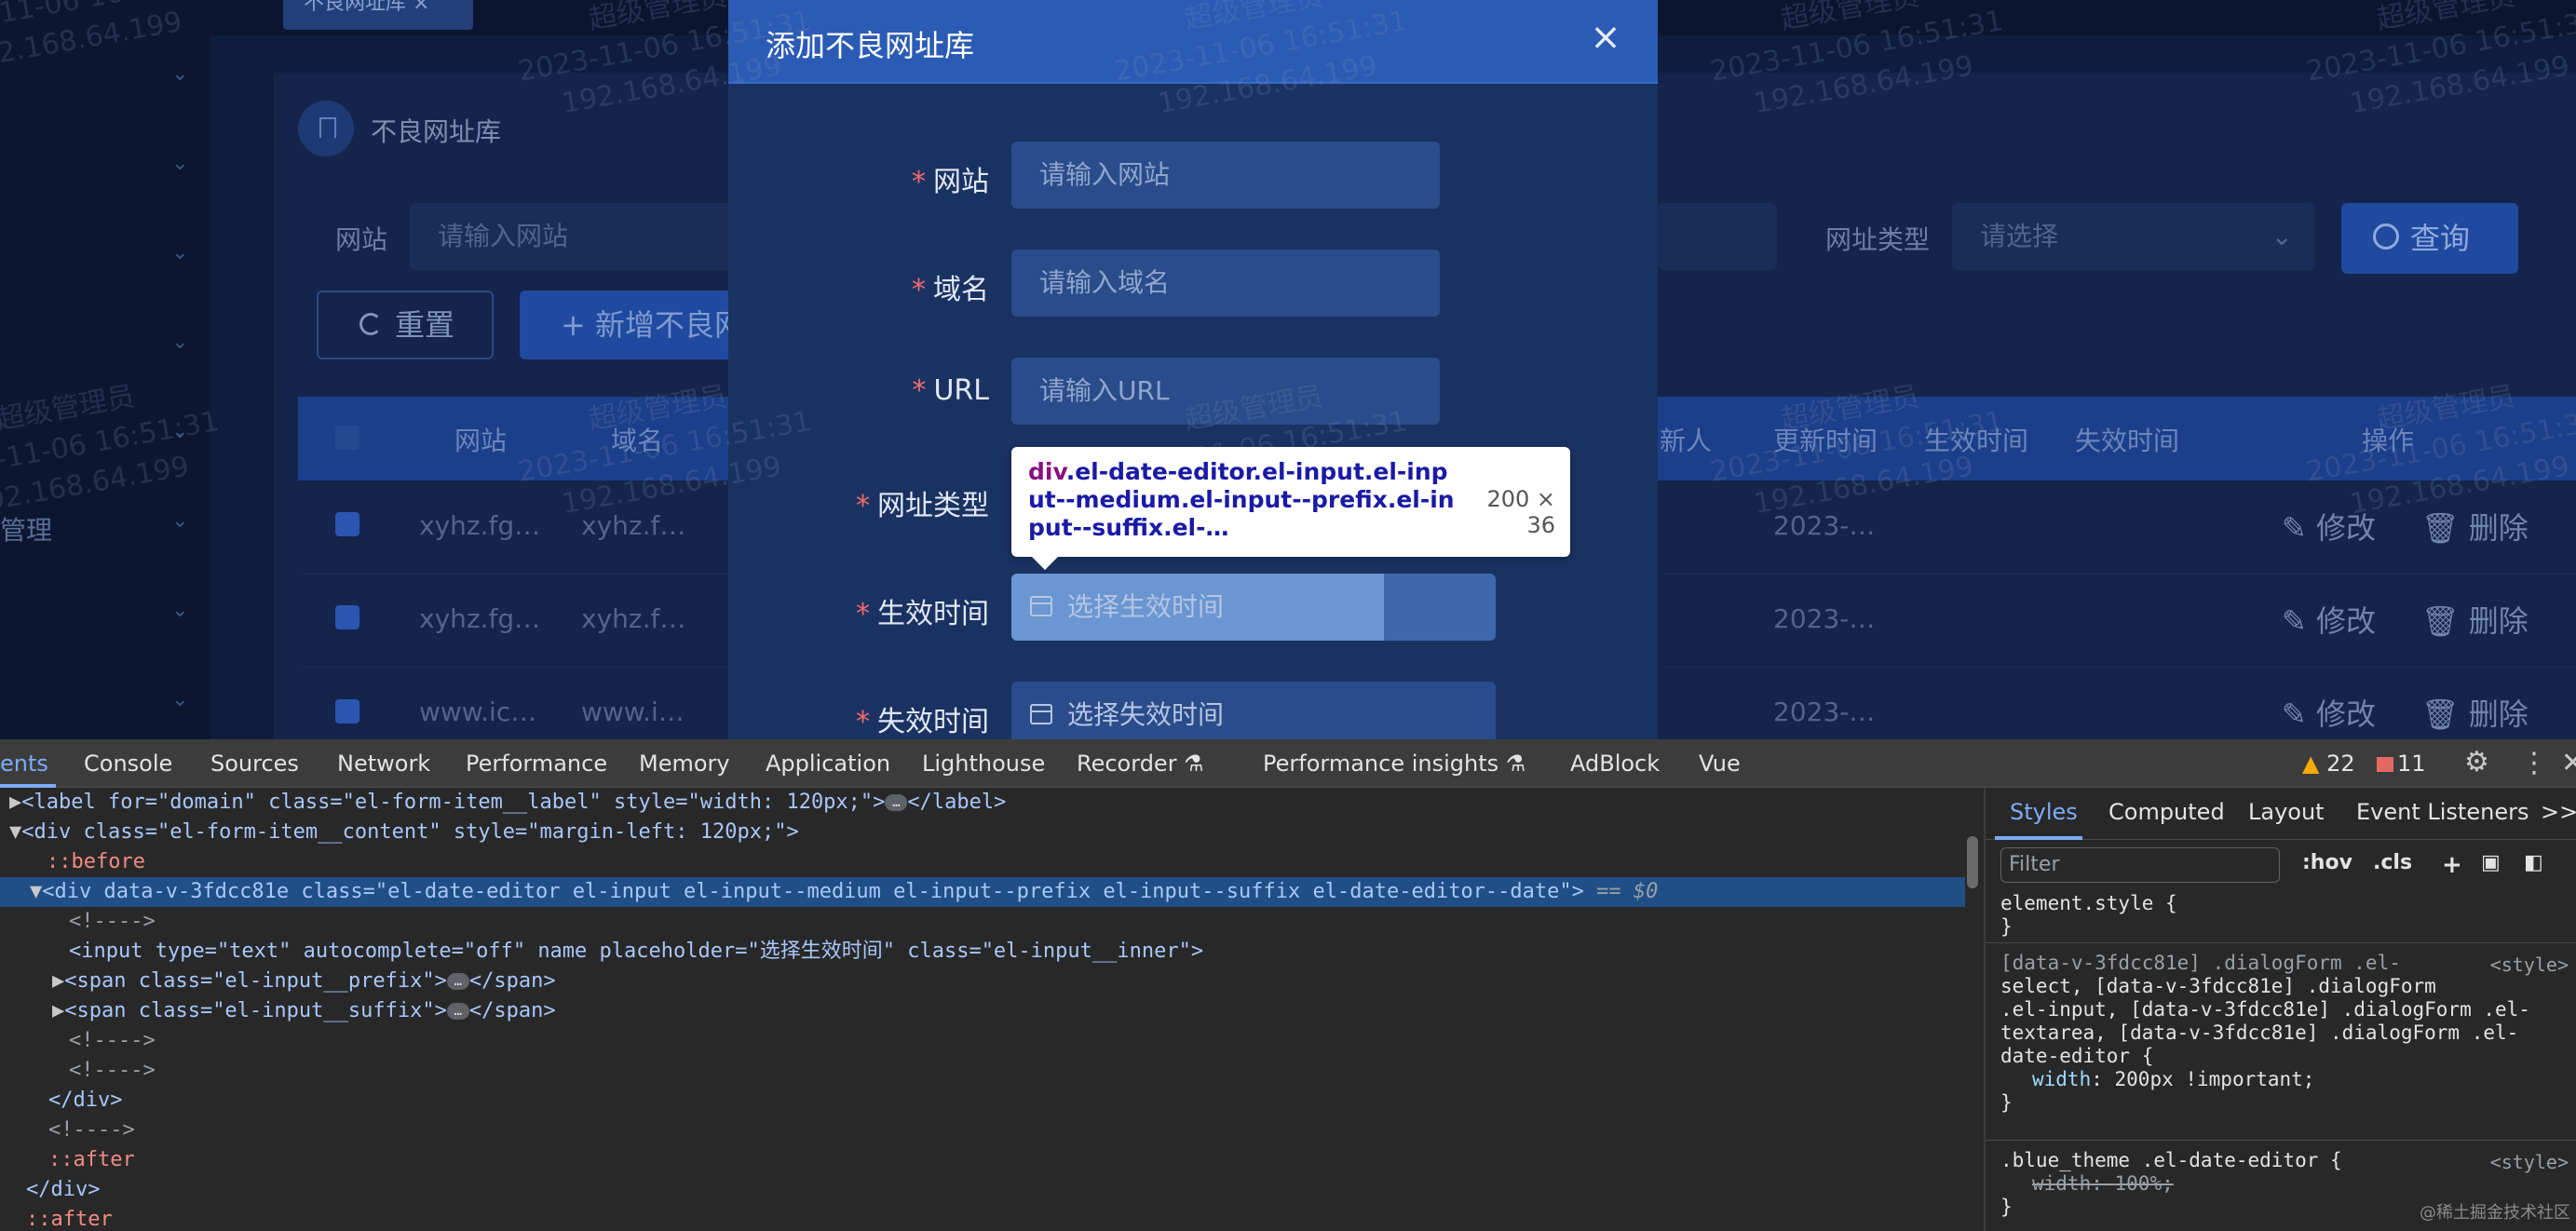 The image size is (2576, 1231). Describe the element at coordinates (2529, 1162) in the screenshot. I see `rule-source: <style>` at that location.